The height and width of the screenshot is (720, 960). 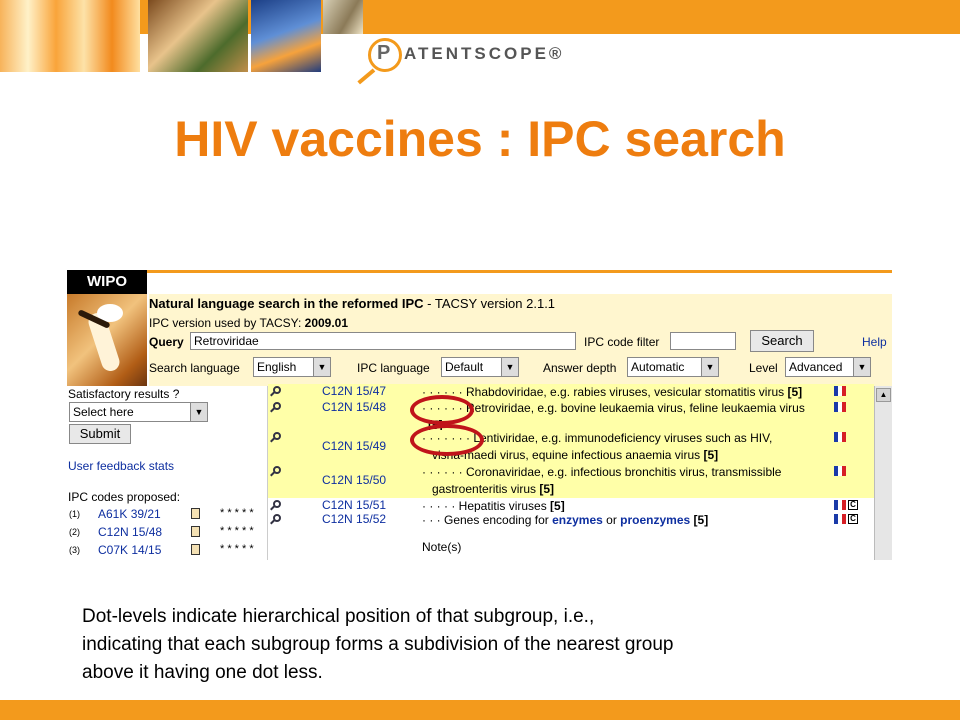 I want to click on logo-letter: P, so click(x=384, y=53).